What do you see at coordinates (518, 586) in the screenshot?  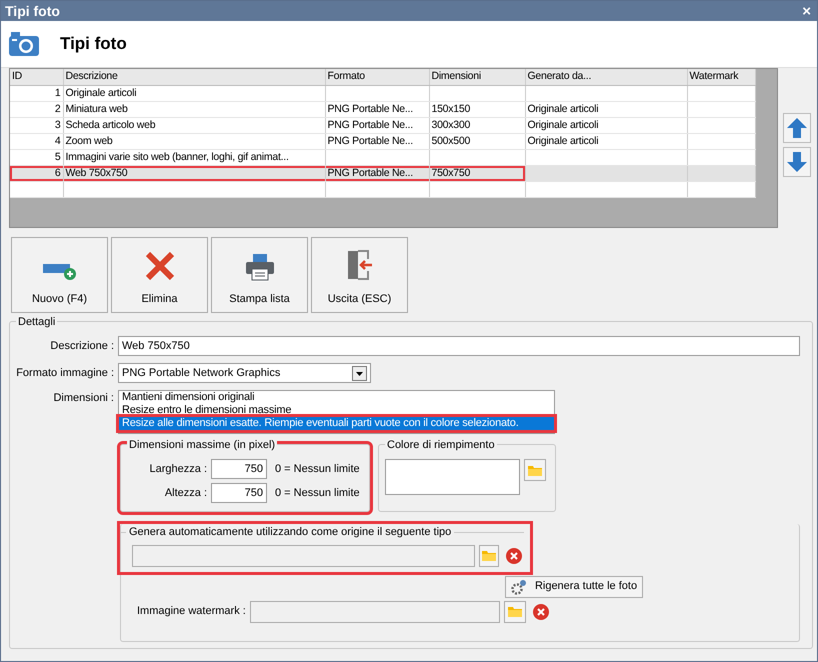 I see `gears-icon` at bounding box center [518, 586].